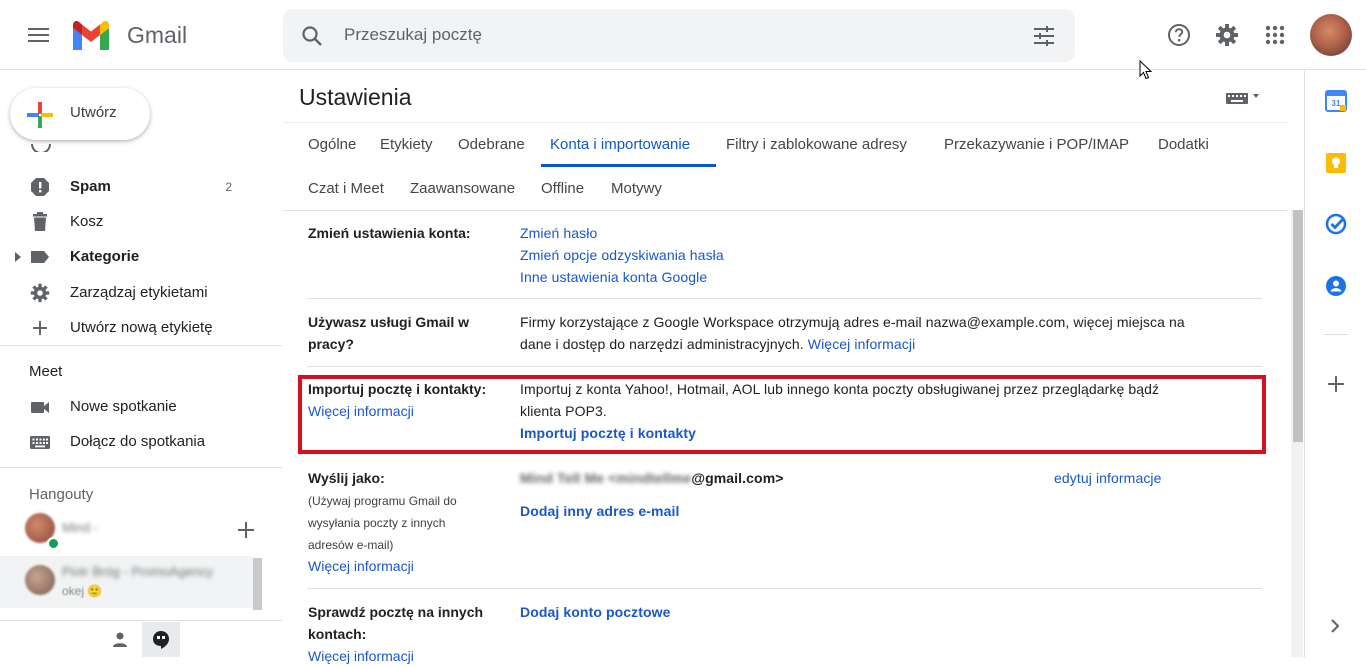  Describe the element at coordinates (361, 656) in the screenshot. I see `check-mail-more-info-link: Więcej informacji` at that location.